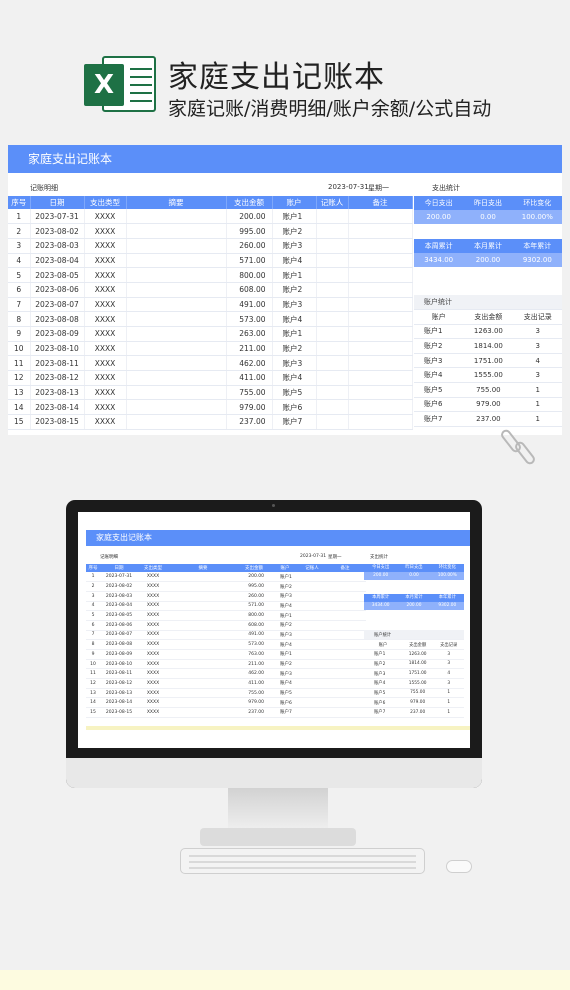  Describe the element at coordinates (414, 683) in the screenshot. I see `mini-account-row: 账户4 1555.00 3` at that location.